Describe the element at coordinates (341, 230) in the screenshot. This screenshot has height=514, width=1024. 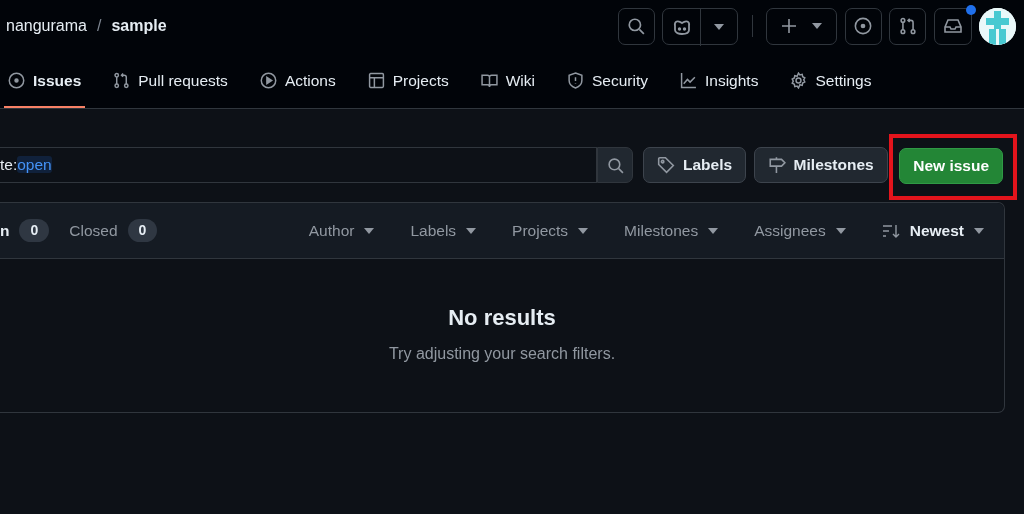
I see `filter-dropdown: Author` at that location.